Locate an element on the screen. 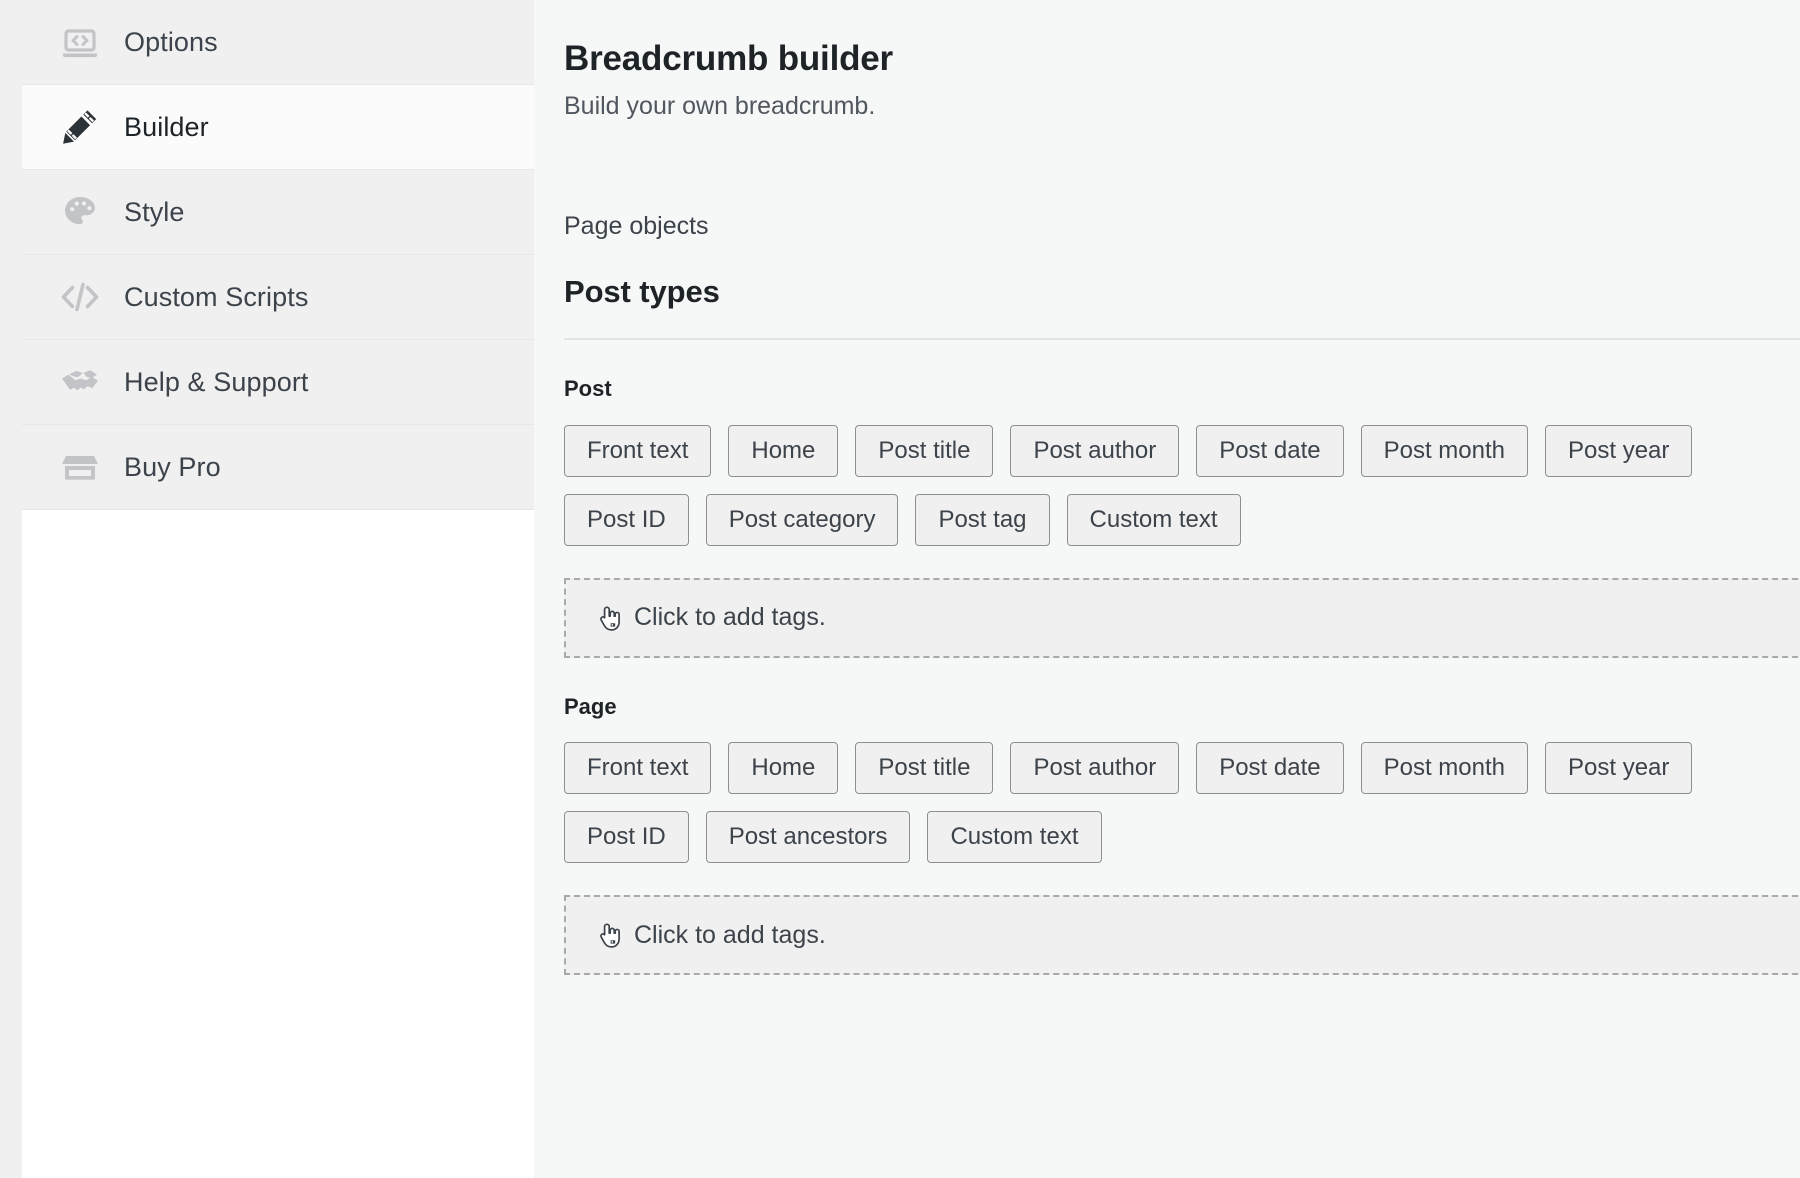 The image size is (1800, 1178). sidebar-item-options: Options is located at coordinates (278, 42).